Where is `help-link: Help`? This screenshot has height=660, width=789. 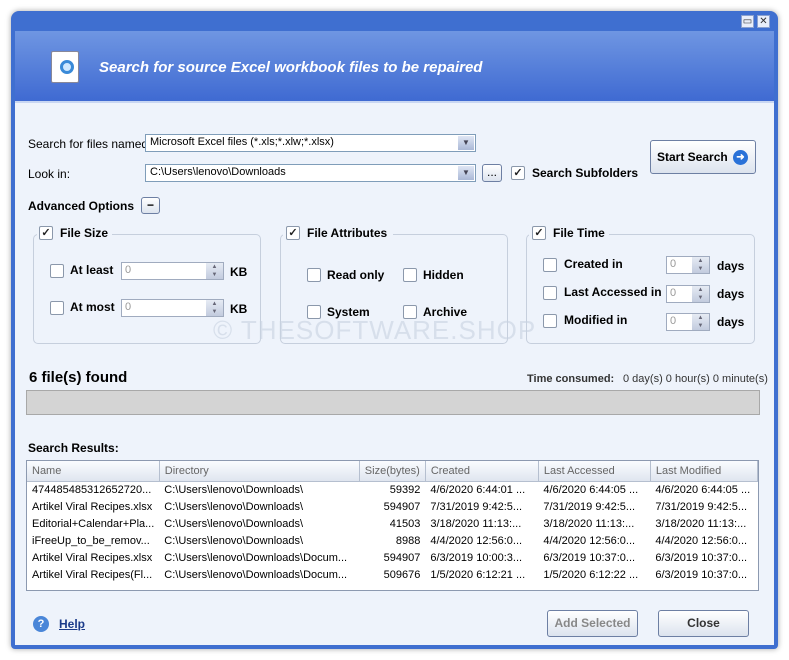 help-link: Help is located at coordinates (72, 624).